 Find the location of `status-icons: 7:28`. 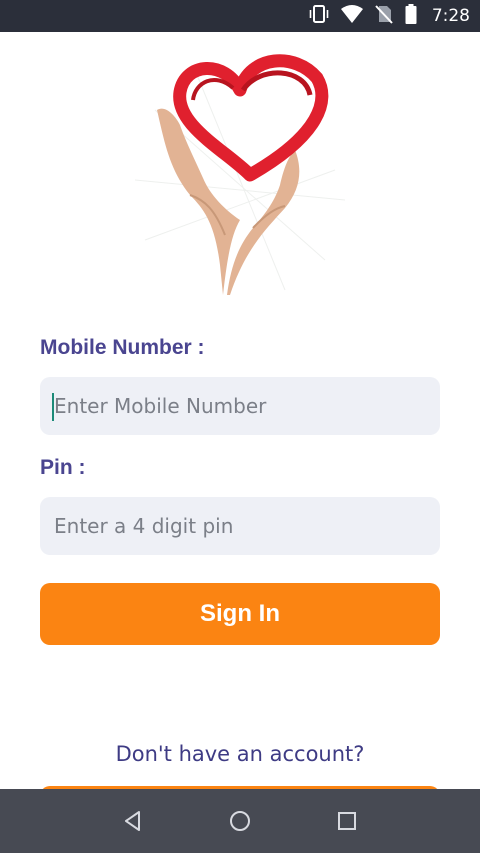

status-icons: 7:28 is located at coordinates (389, 16).